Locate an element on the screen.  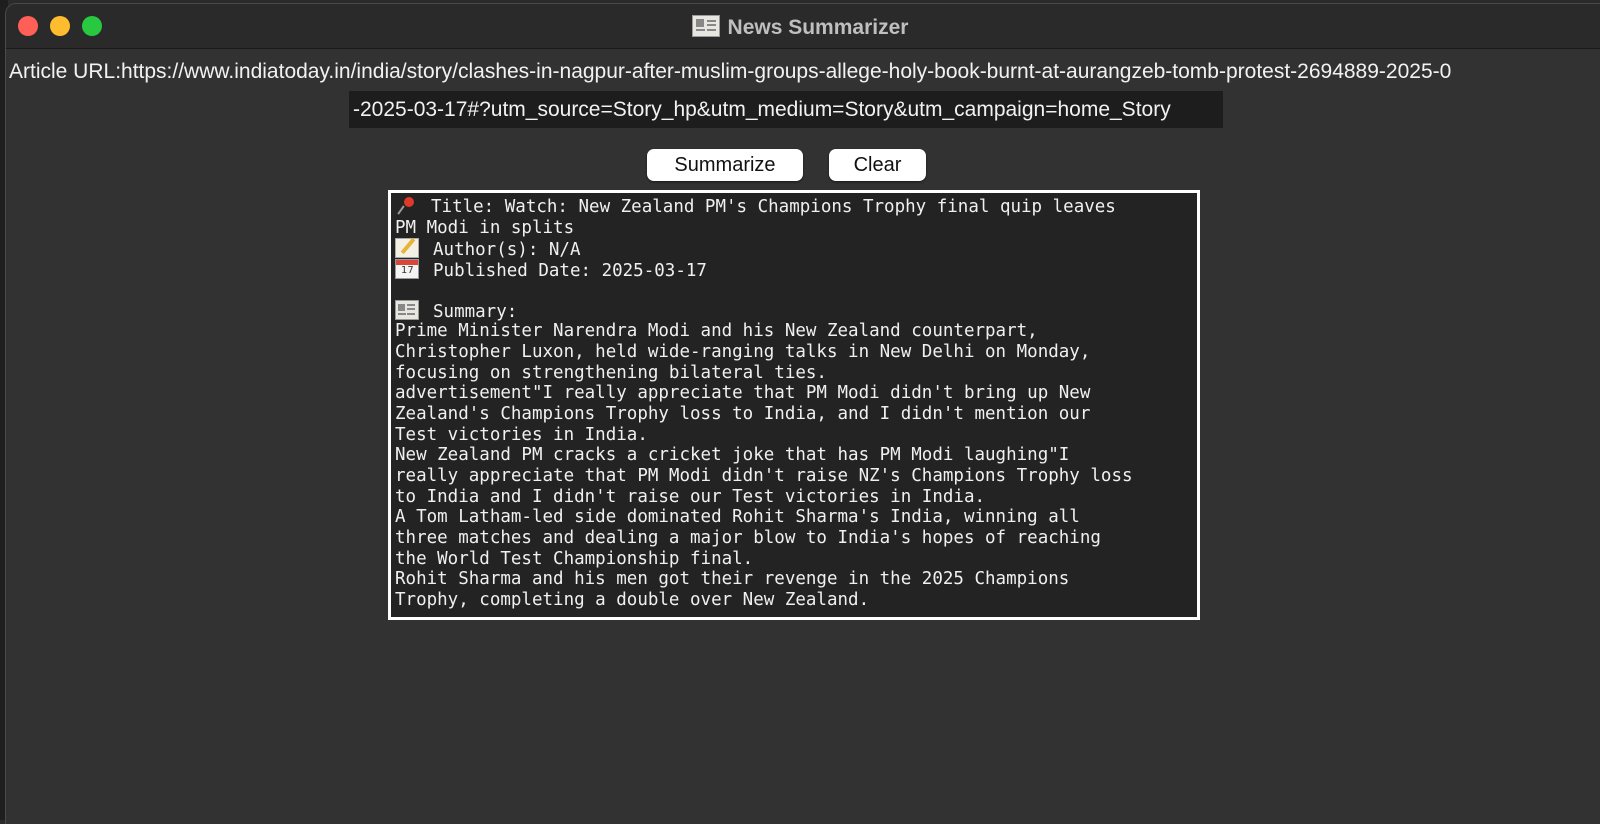
summarize-button: Summarize is located at coordinates (725, 165).